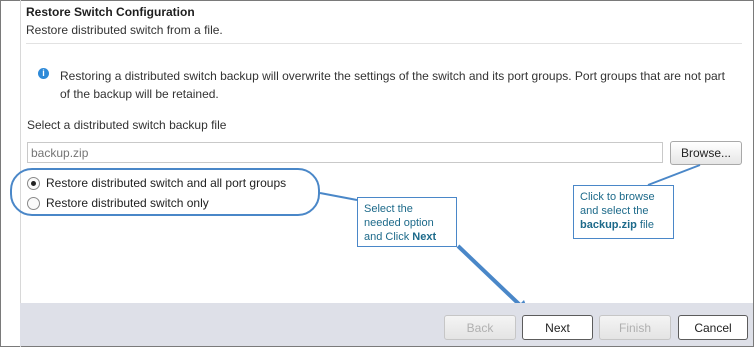  What do you see at coordinates (557, 327) in the screenshot?
I see `next-button: Next` at bounding box center [557, 327].